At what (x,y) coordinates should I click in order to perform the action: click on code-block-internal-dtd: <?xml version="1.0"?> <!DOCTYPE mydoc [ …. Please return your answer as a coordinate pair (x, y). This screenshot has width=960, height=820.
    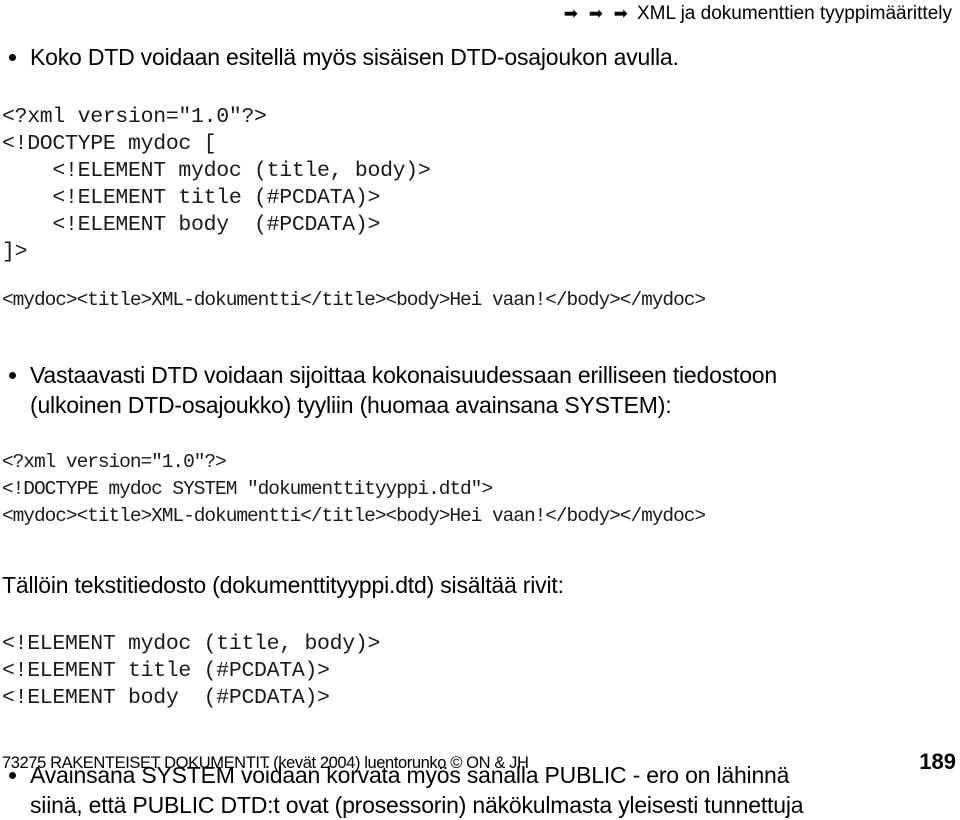
    Looking at the image, I should click on (216, 184).